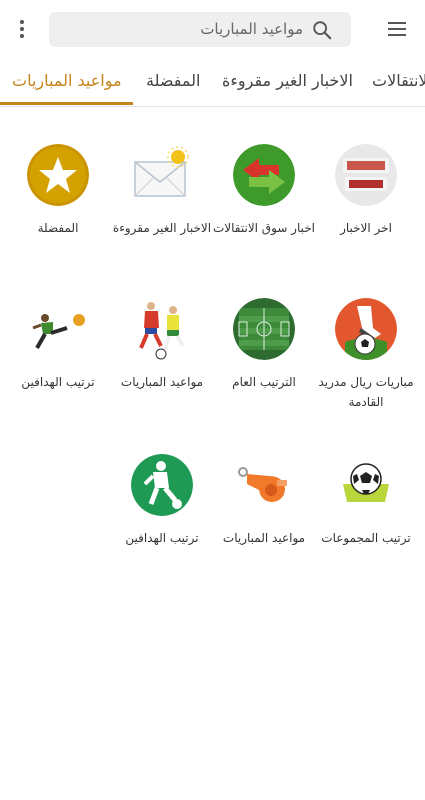 This screenshot has width=425, height=800. What do you see at coordinates (264, 382) in the screenshot?
I see `grid-item-label: الترتيب العام` at bounding box center [264, 382].